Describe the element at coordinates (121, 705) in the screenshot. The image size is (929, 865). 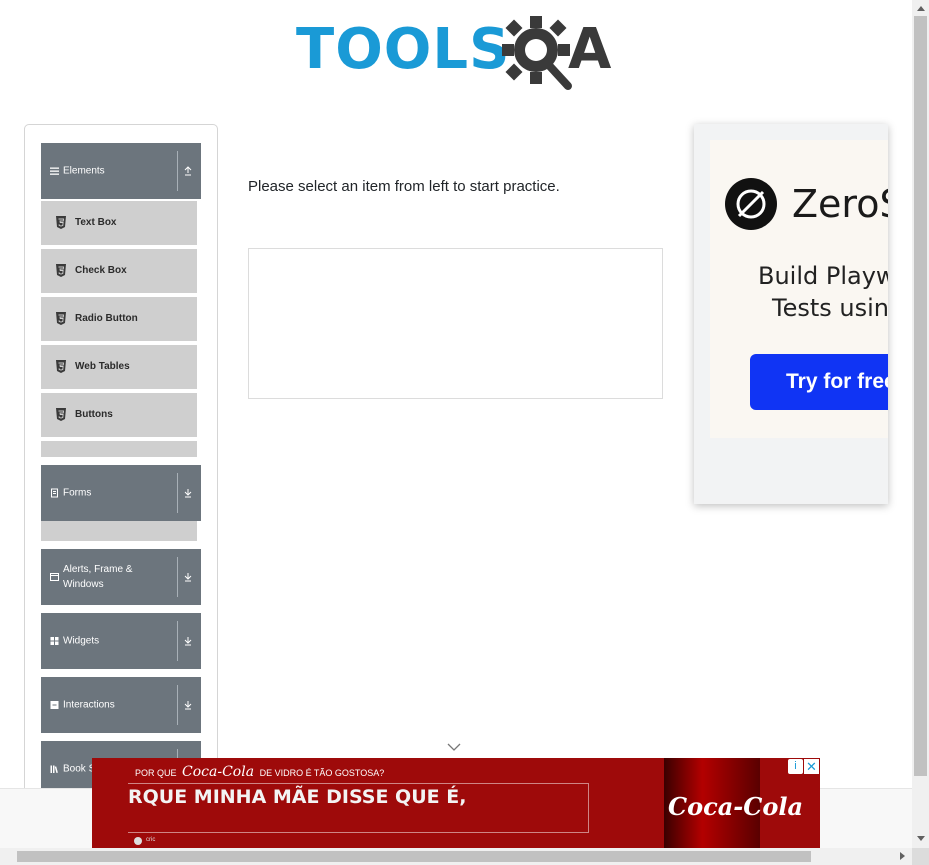
I see `group-interactions: Interactions` at that location.